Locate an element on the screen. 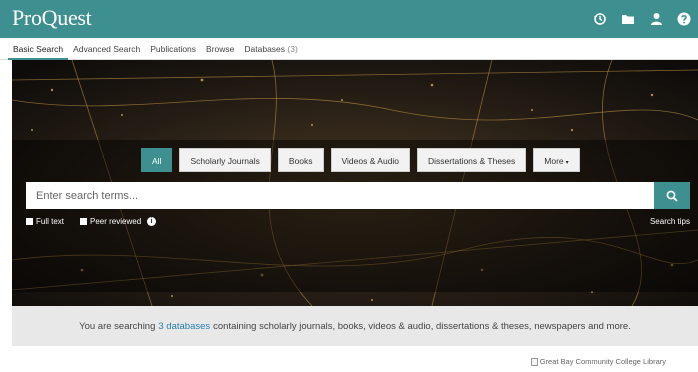 Image resolution: width=698 pixels, height=372 pixels. tab-databases: Databases (3) is located at coordinates (270, 49).